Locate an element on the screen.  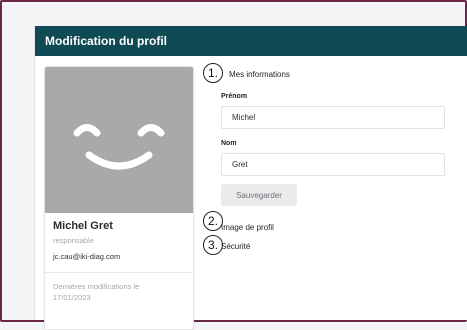
first-name-field is located at coordinates (333, 117).